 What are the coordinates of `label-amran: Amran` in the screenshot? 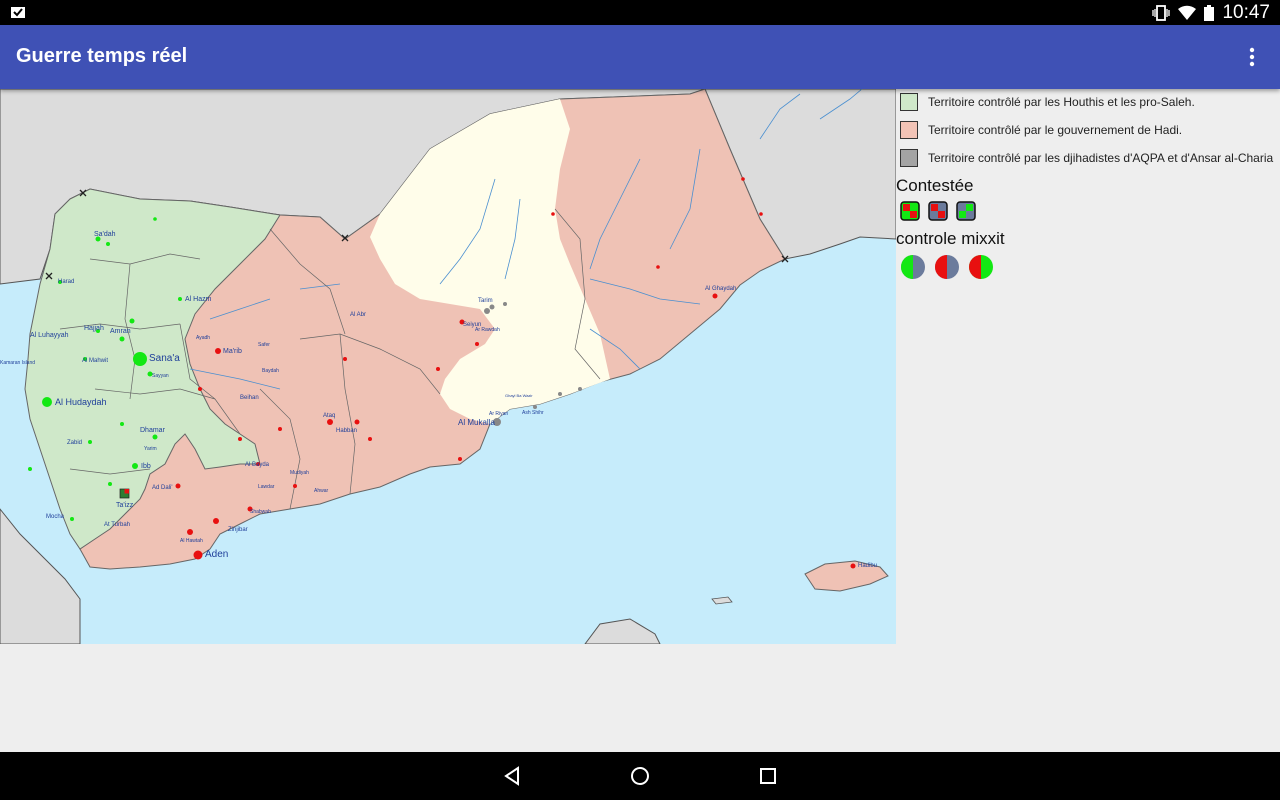 It's located at (120, 331).